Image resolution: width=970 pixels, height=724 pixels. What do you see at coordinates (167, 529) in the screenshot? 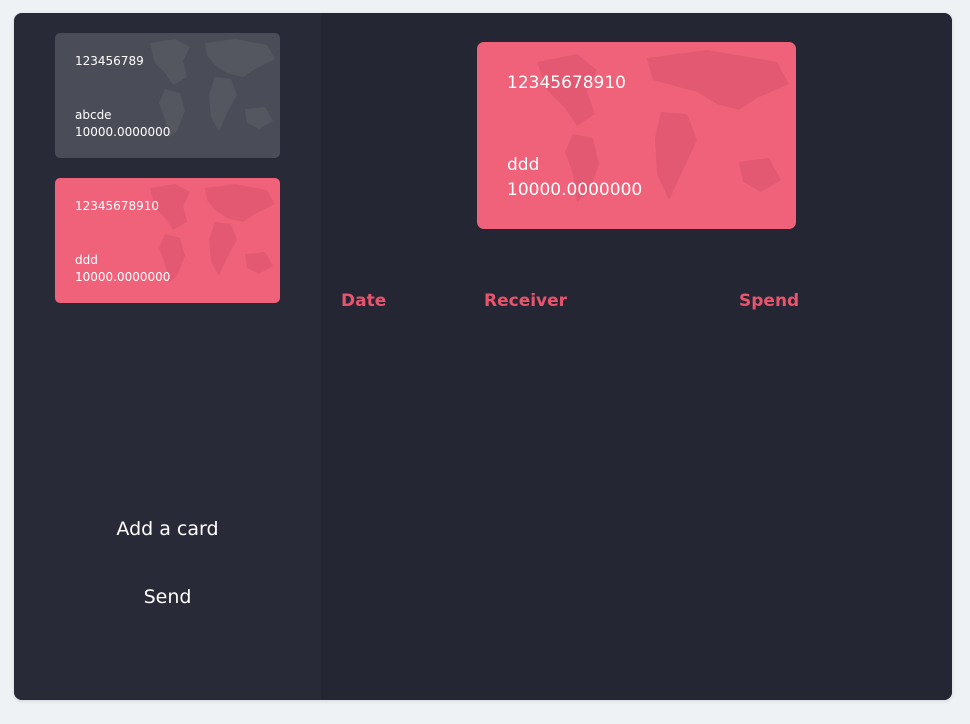
I see `add-card-button: Add a card` at bounding box center [167, 529].